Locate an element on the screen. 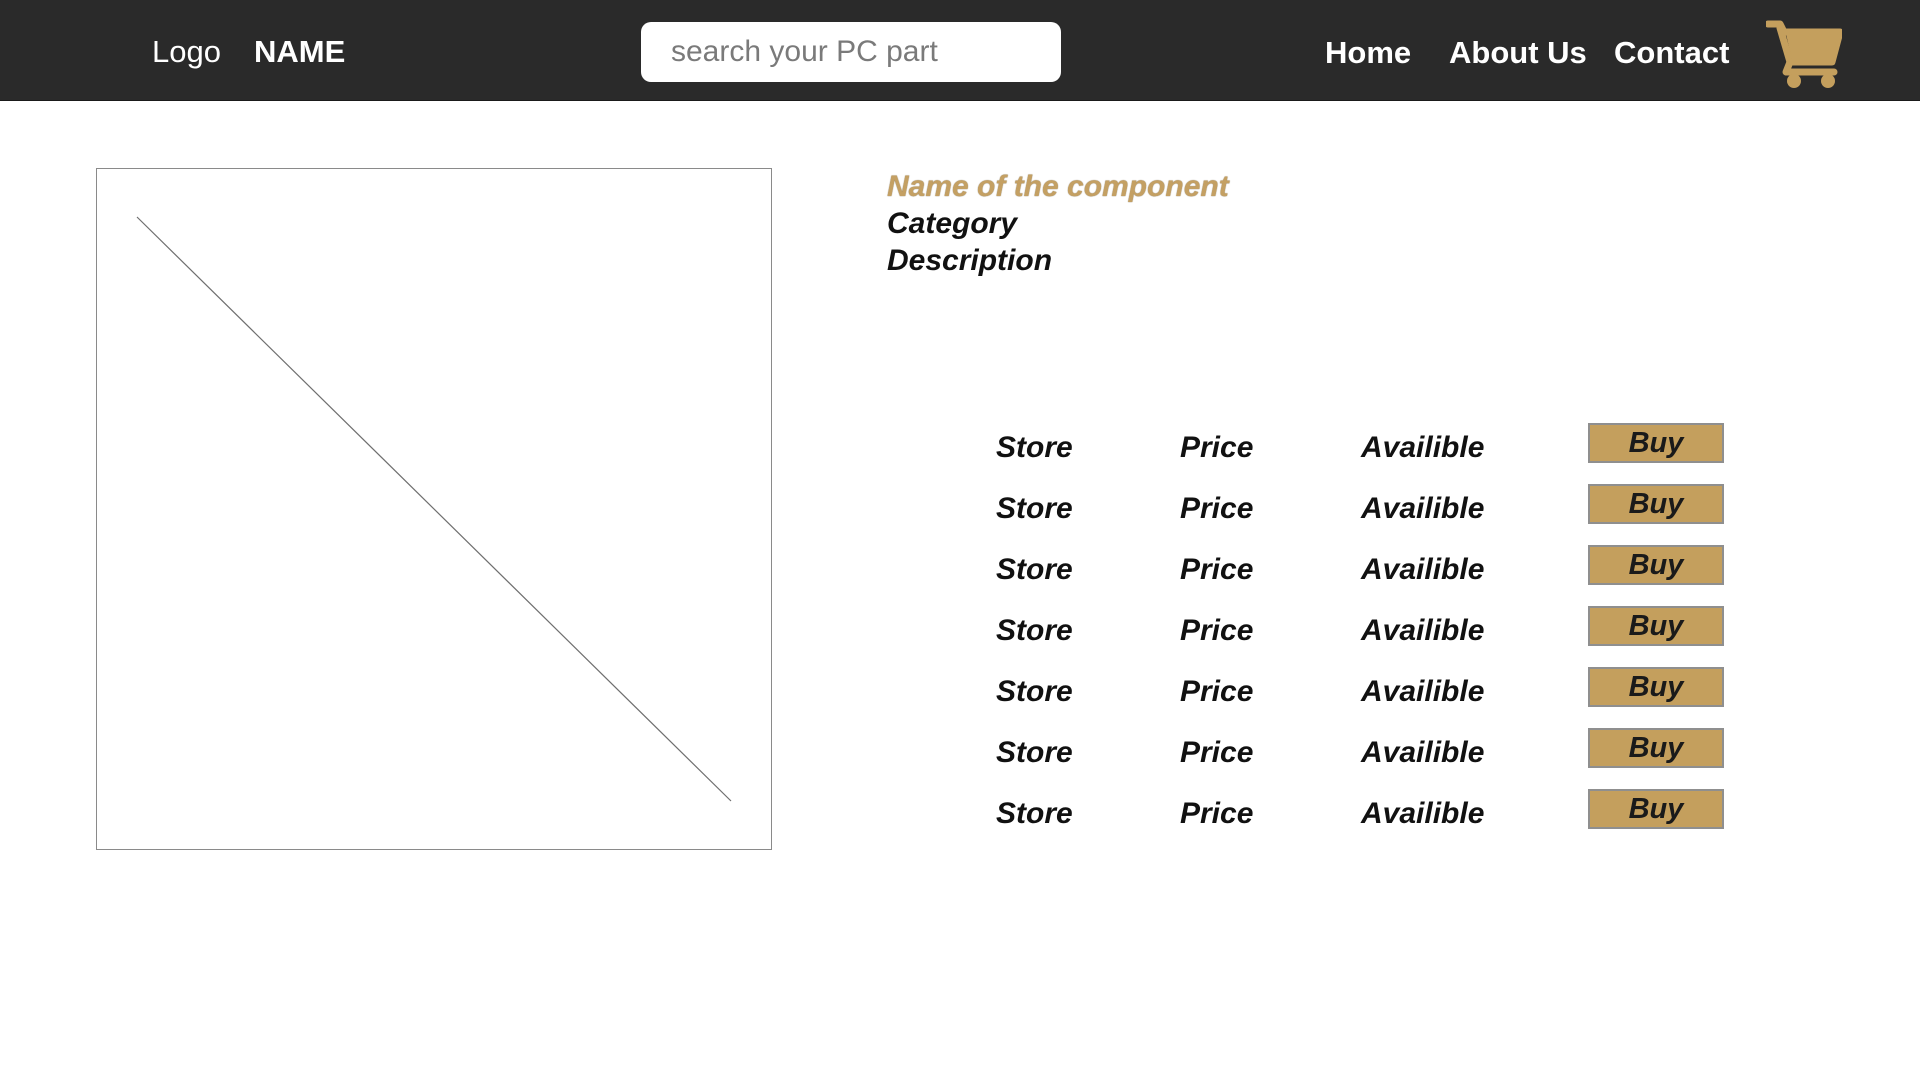 The height and width of the screenshot is (1080, 1920). nav-about-link: About Us is located at coordinates (1518, 53).